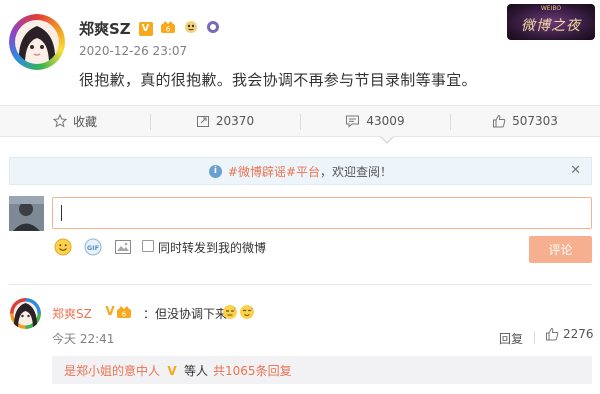  What do you see at coordinates (83, 339) in the screenshot?
I see `comment-timestamp: 今天 22:41` at bounding box center [83, 339].